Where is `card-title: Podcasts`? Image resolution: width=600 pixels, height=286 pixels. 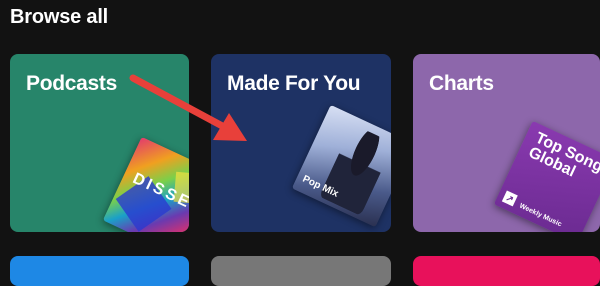
card-title: Podcasts is located at coordinates (71, 83).